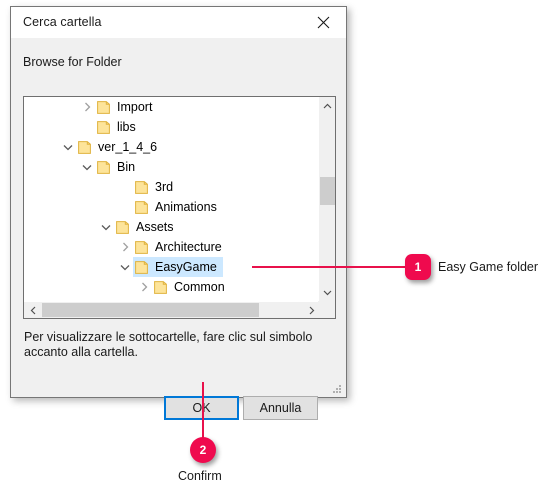 This screenshot has height=502, width=559. I want to click on tree-item-assets: Assets, so click(172, 227).